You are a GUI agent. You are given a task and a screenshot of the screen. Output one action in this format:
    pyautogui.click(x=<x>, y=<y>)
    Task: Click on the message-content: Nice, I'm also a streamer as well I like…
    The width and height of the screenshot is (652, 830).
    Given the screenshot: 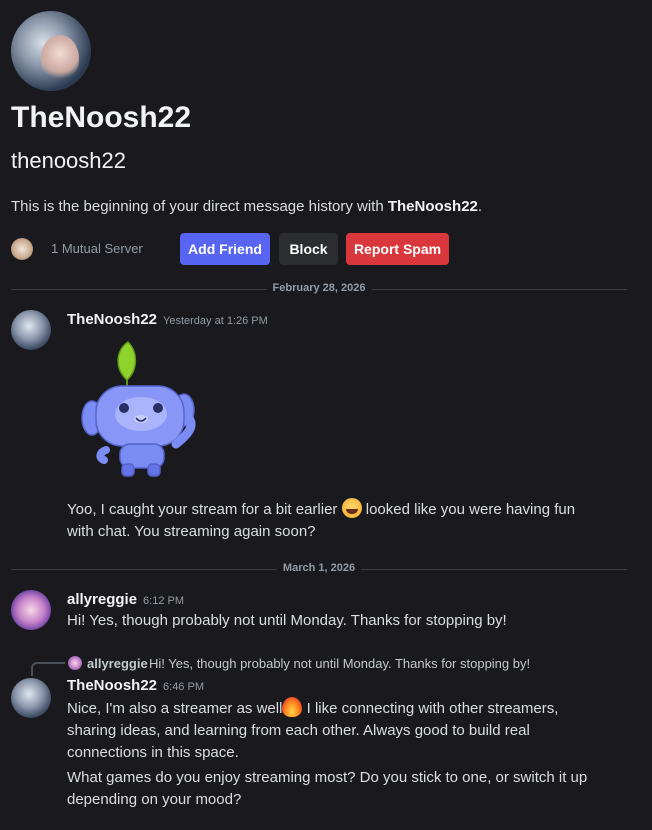 What is the action you would take?
    pyautogui.click(x=337, y=730)
    